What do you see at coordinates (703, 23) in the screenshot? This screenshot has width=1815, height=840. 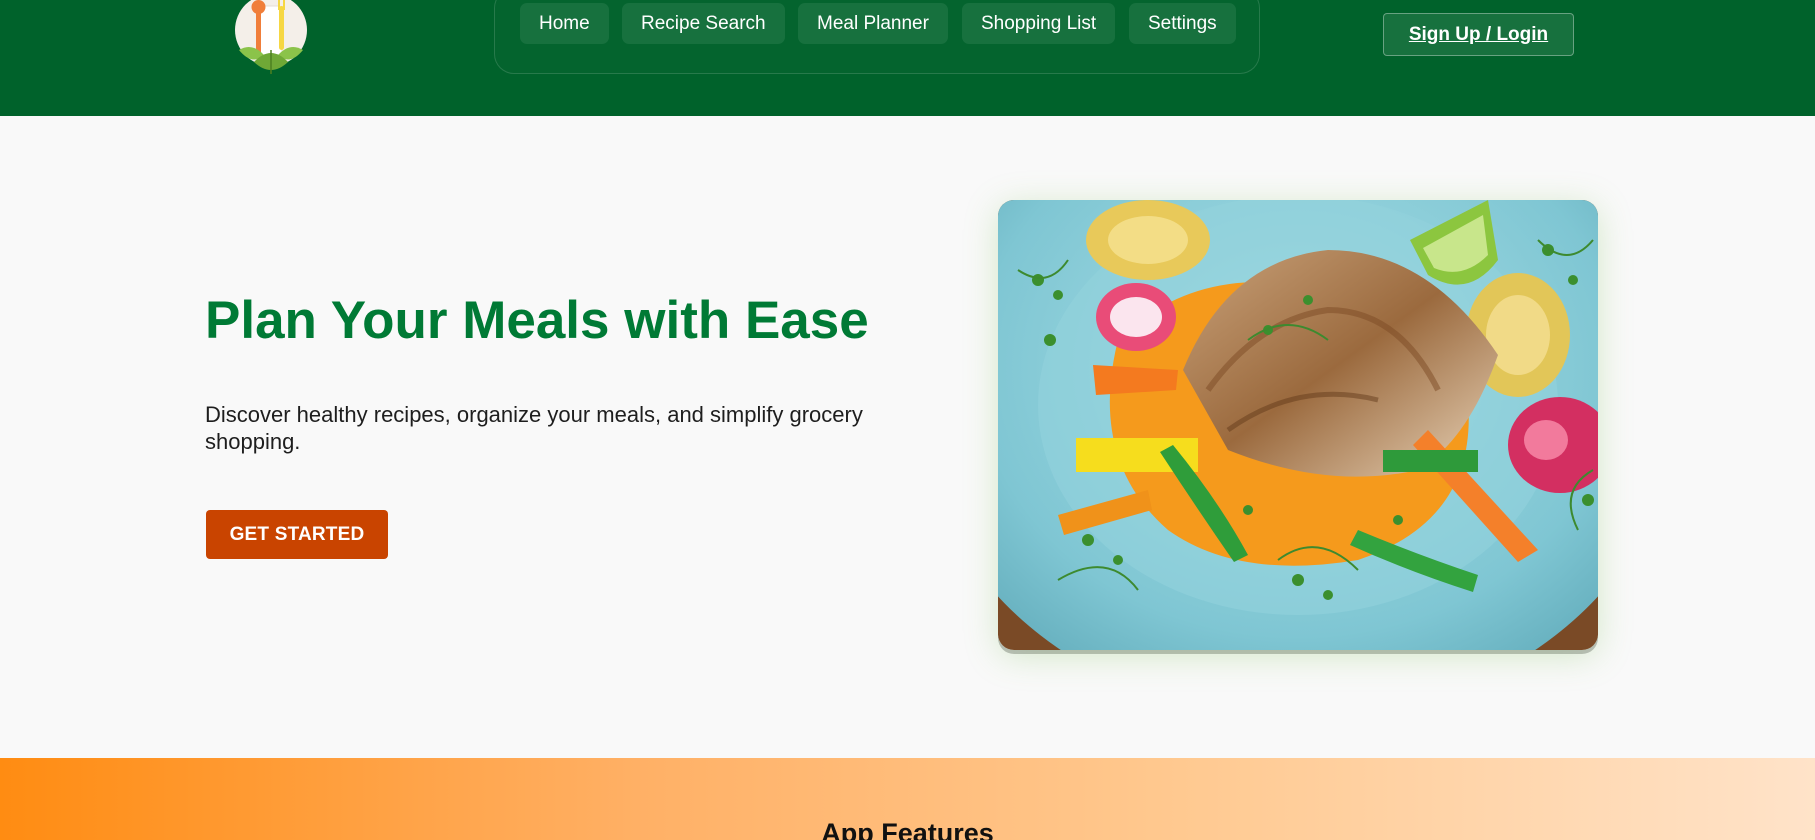 I see `nav-recipe-search: Recipe Search` at bounding box center [703, 23].